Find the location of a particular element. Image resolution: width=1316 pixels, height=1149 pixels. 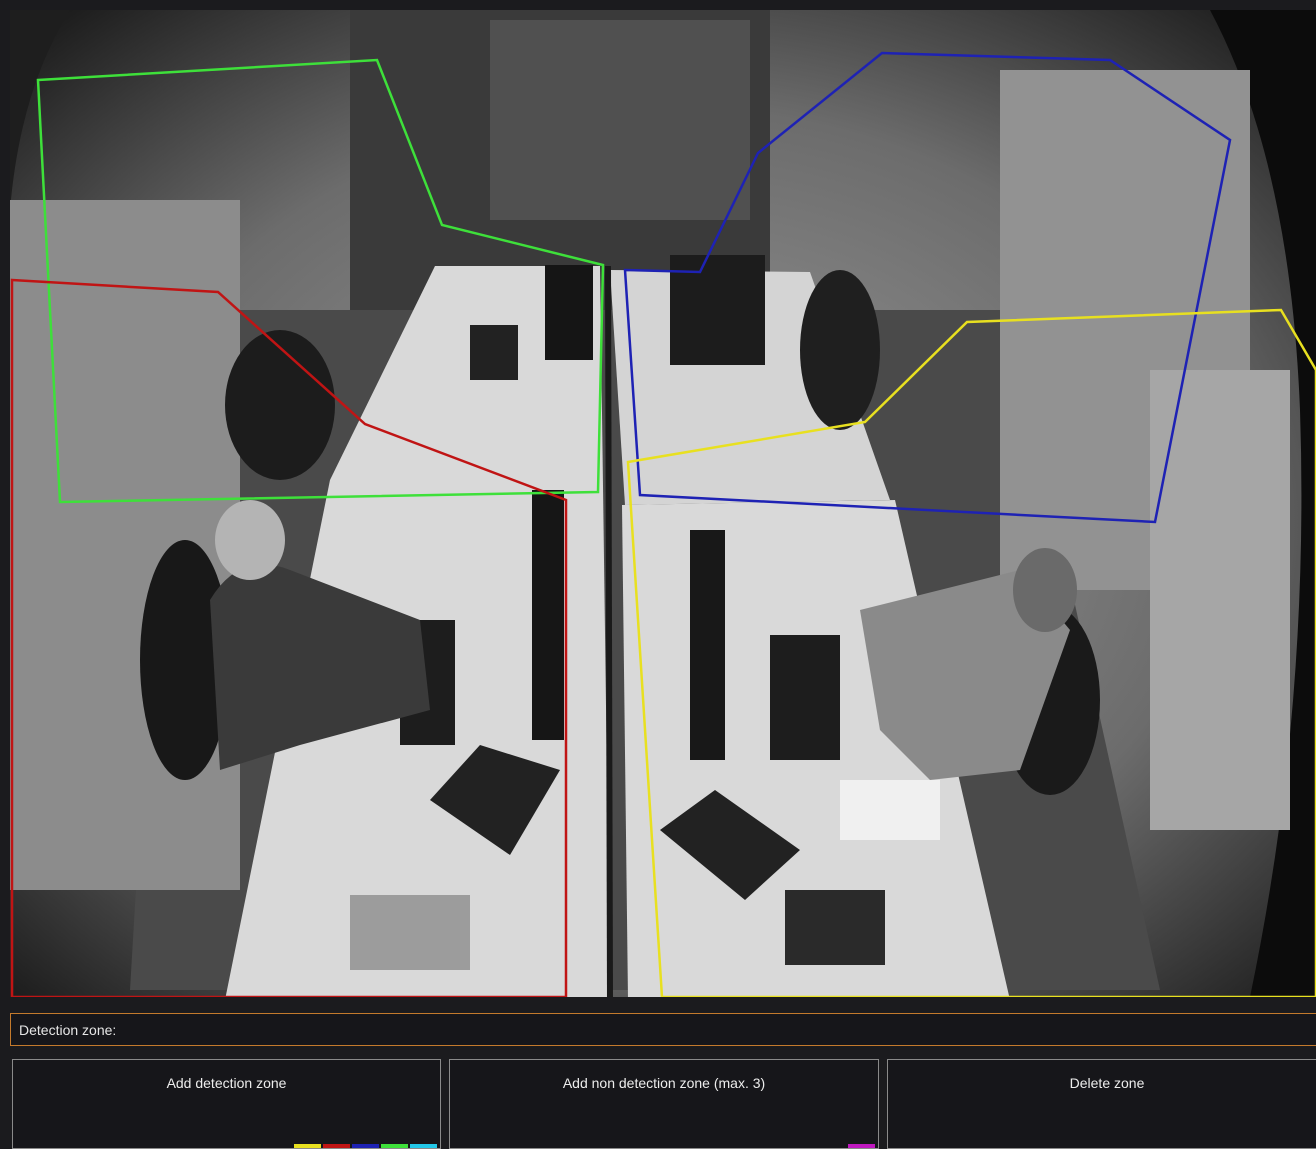

add-non-detection-zone-label: Add non detection zone (max. 3) is located at coordinates (664, 1083).